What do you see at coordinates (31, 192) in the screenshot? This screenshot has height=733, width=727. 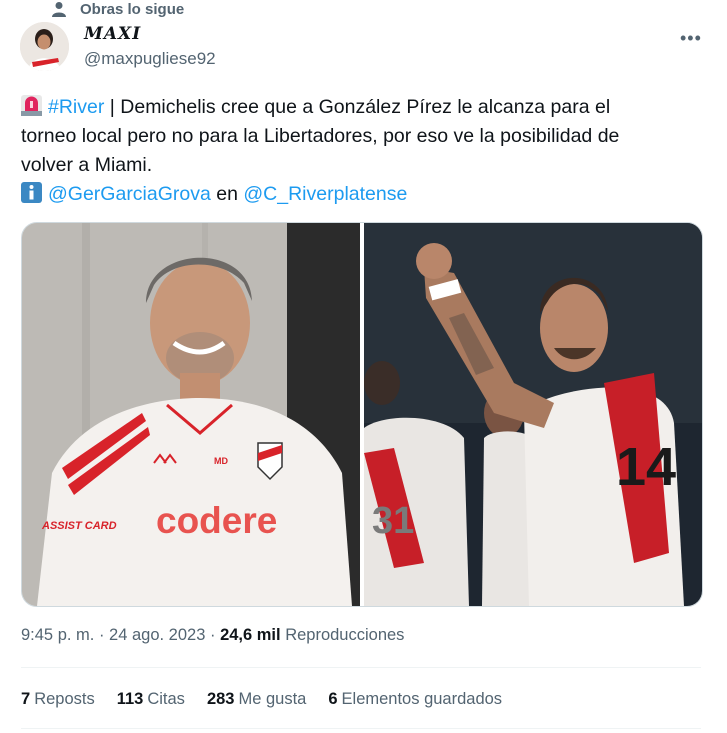 I see `info-icon` at bounding box center [31, 192].